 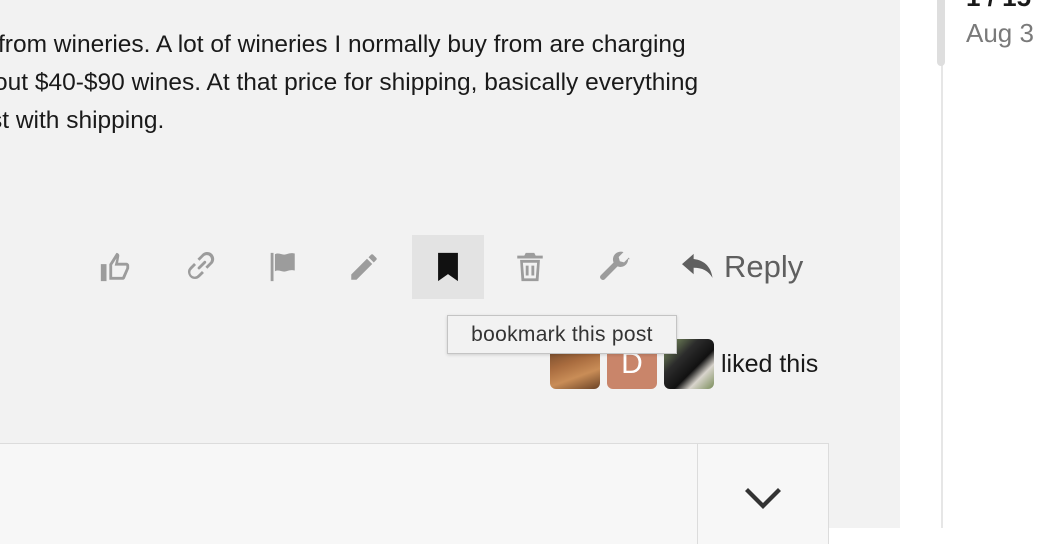 I want to click on bookmark-button, so click(x=448, y=267).